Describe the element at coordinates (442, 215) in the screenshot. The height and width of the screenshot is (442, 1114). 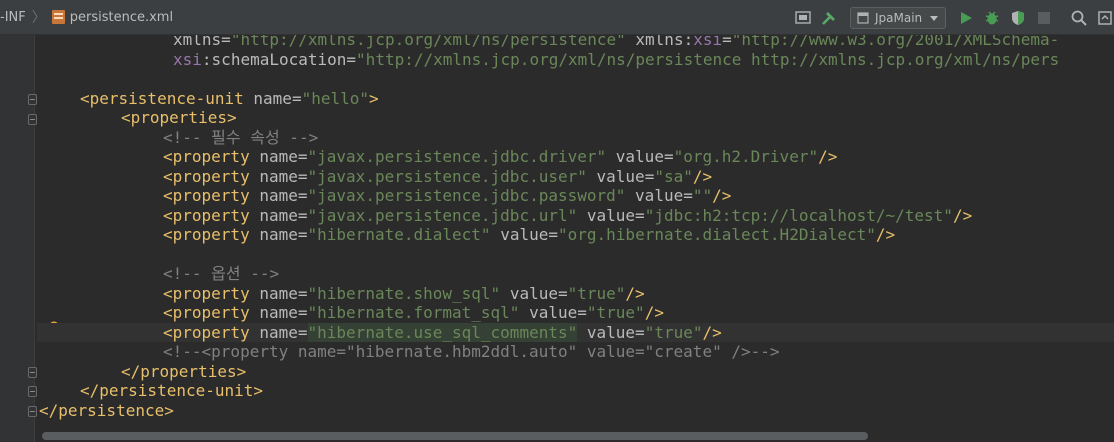
I see `property-name-value: "javax.persistence.jdbc.url"` at that location.